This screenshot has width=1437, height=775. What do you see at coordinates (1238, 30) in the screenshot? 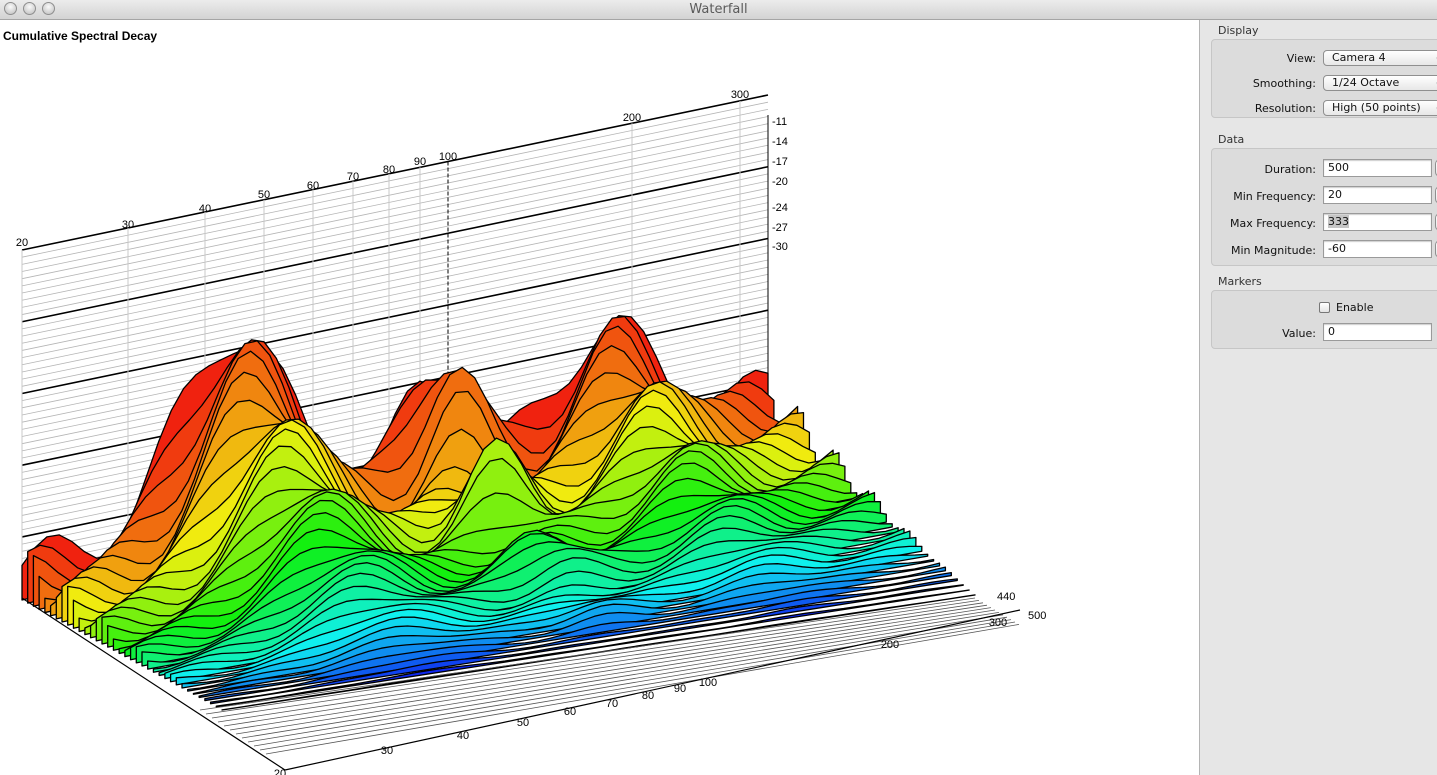
I see `display-group-title: Display` at bounding box center [1238, 30].